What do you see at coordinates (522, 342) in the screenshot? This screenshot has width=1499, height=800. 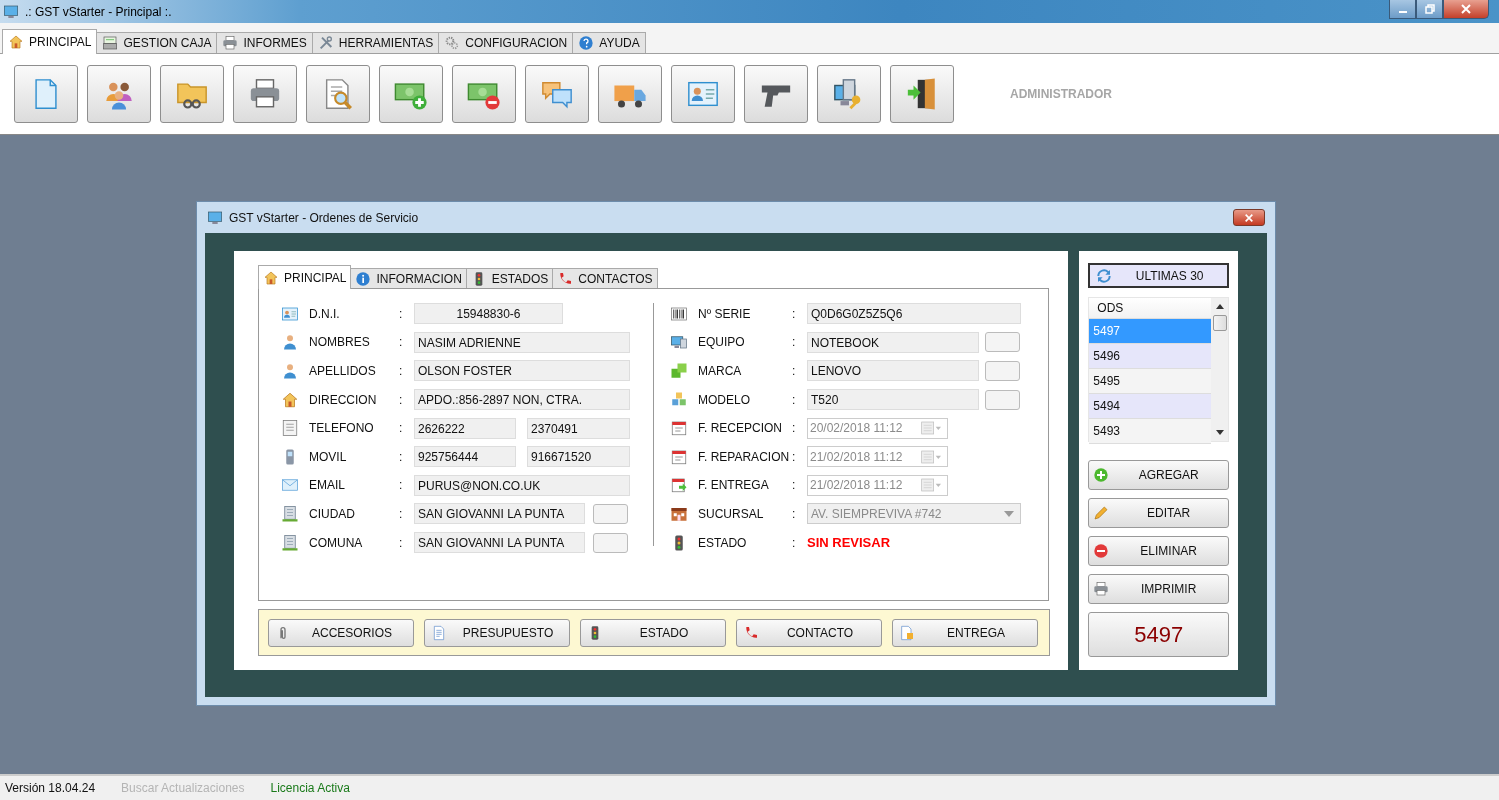 I see `text-field: NASIM ADRIENNE` at bounding box center [522, 342].